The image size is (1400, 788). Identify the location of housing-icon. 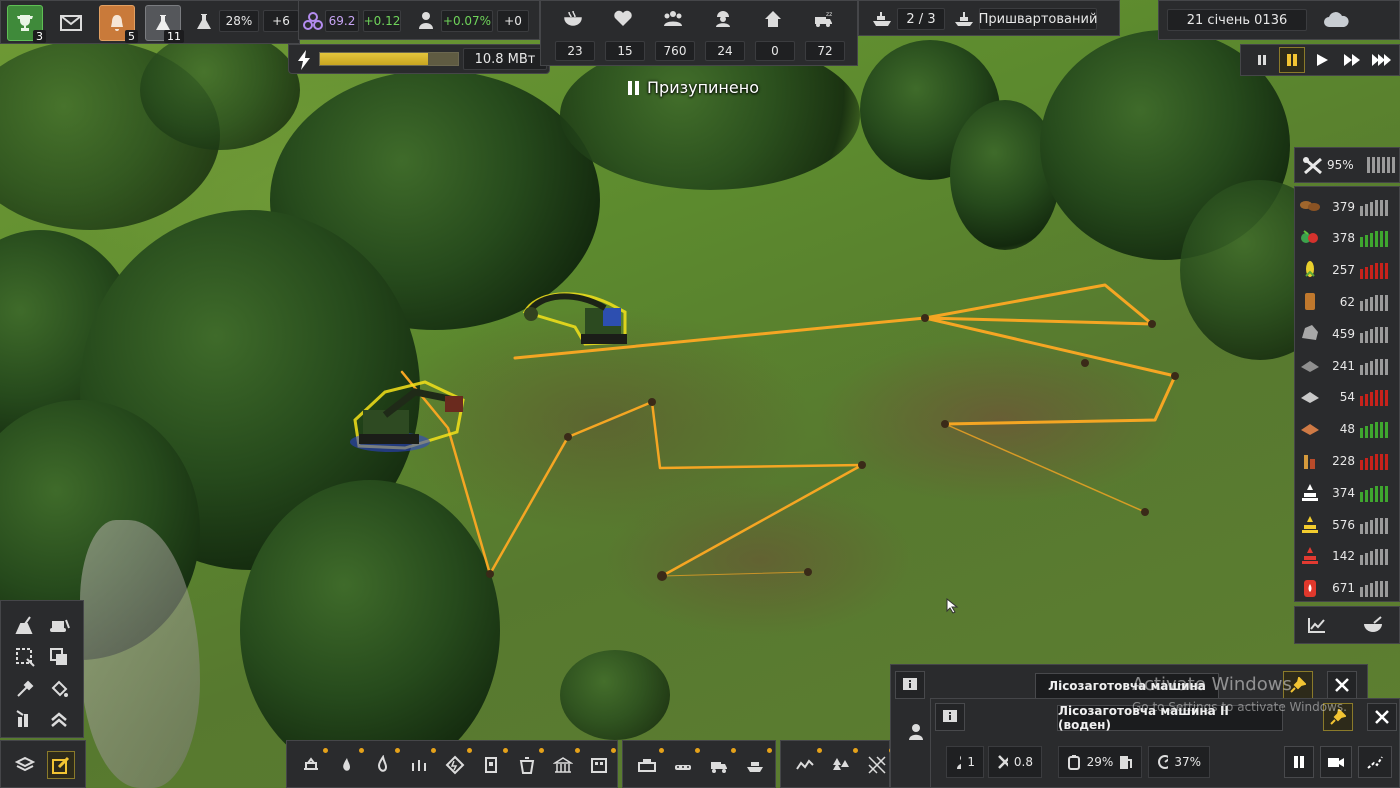
(774, 19).